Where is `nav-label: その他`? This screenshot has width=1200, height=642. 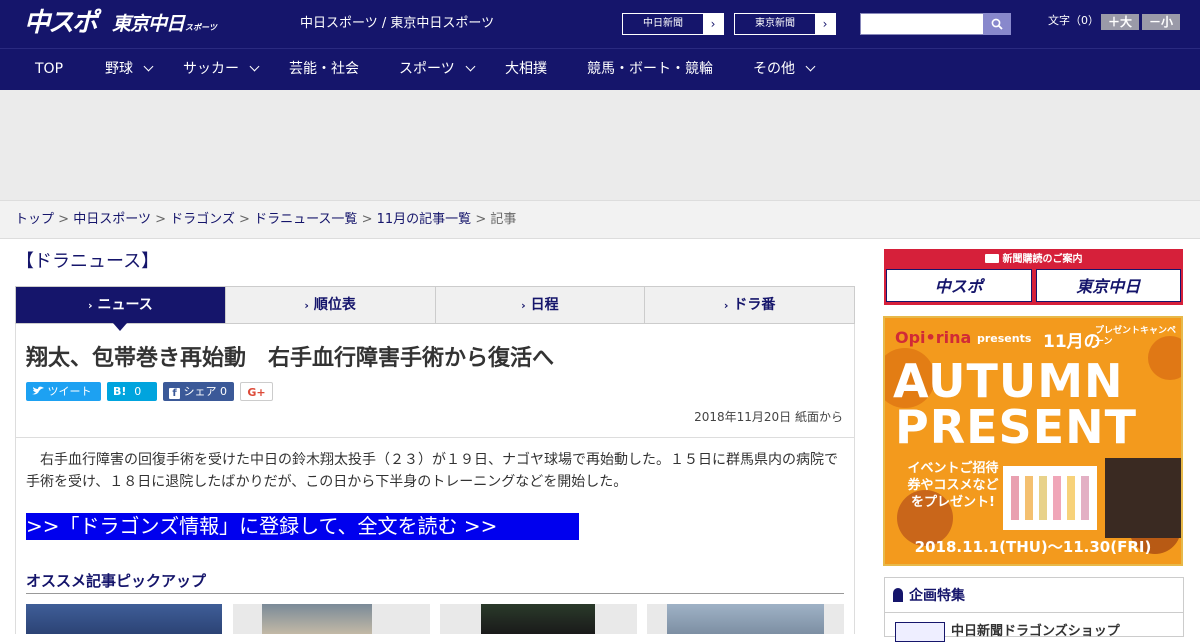 nav-label: その他 is located at coordinates (774, 69).